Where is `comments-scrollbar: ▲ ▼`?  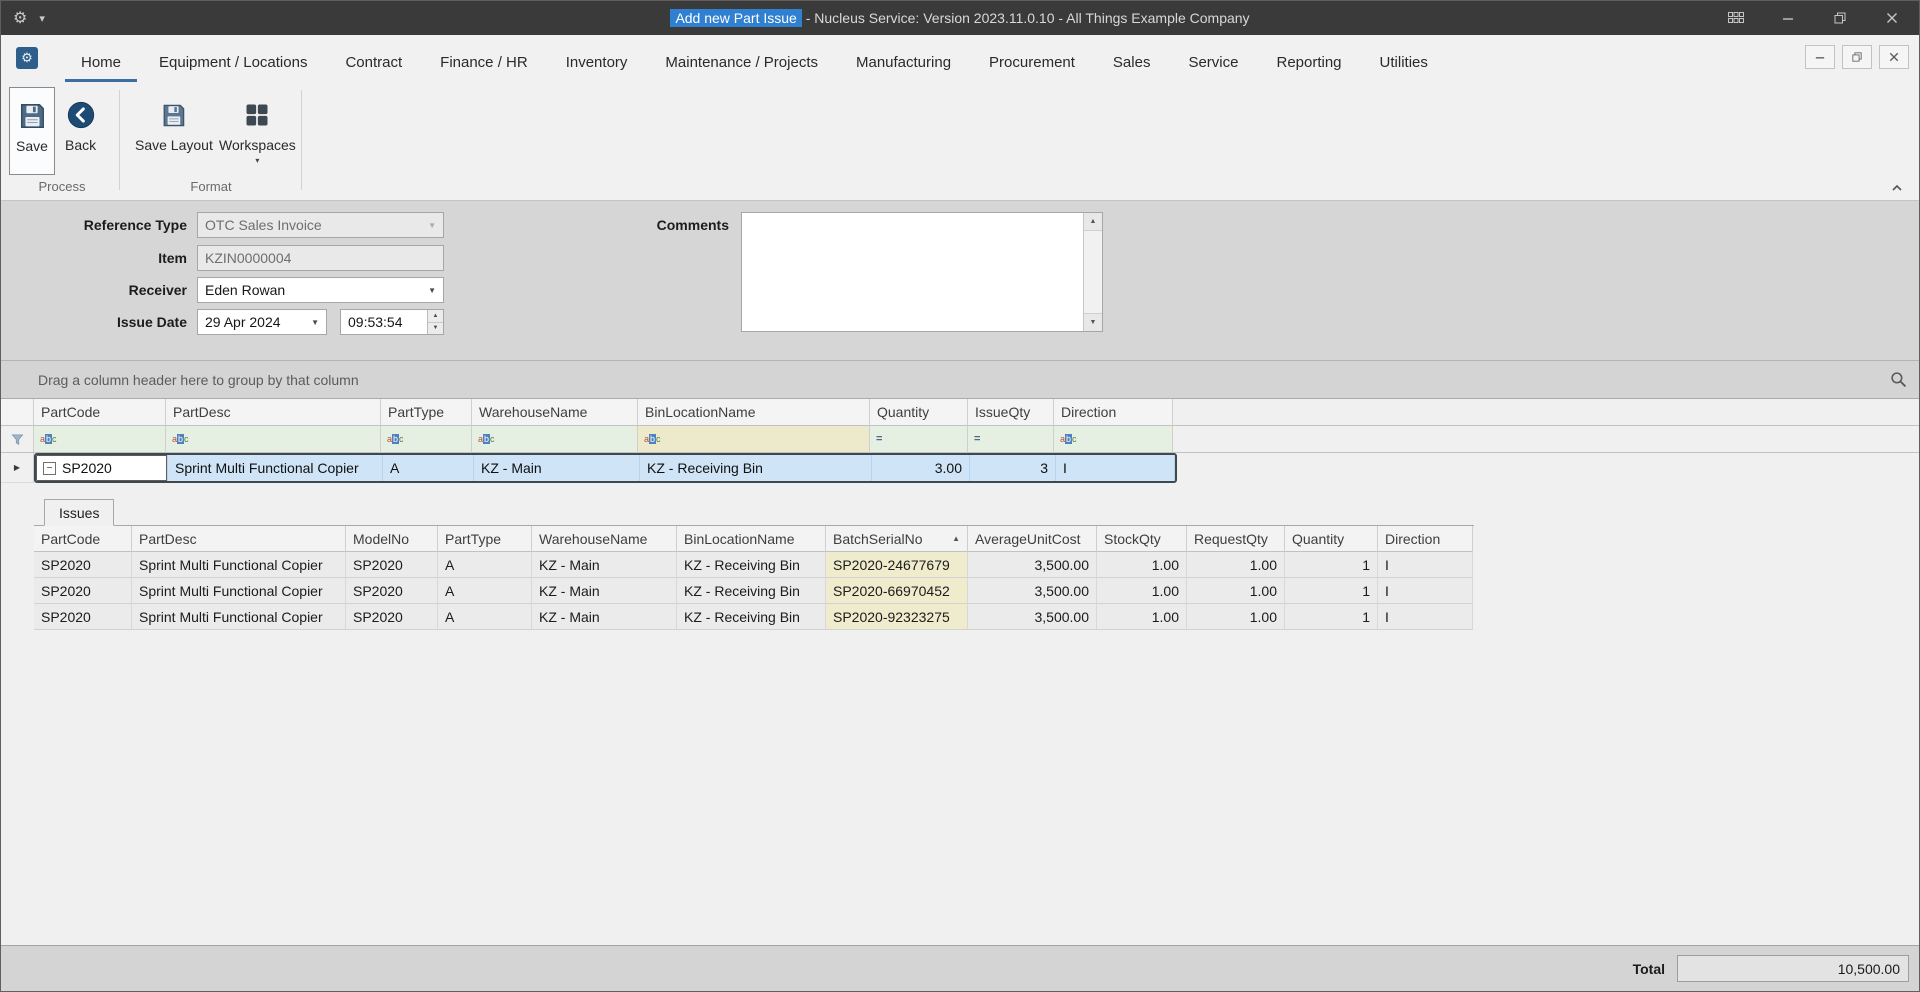 comments-scrollbar: ▲ ▼ is located at coordinates (1092, 272).